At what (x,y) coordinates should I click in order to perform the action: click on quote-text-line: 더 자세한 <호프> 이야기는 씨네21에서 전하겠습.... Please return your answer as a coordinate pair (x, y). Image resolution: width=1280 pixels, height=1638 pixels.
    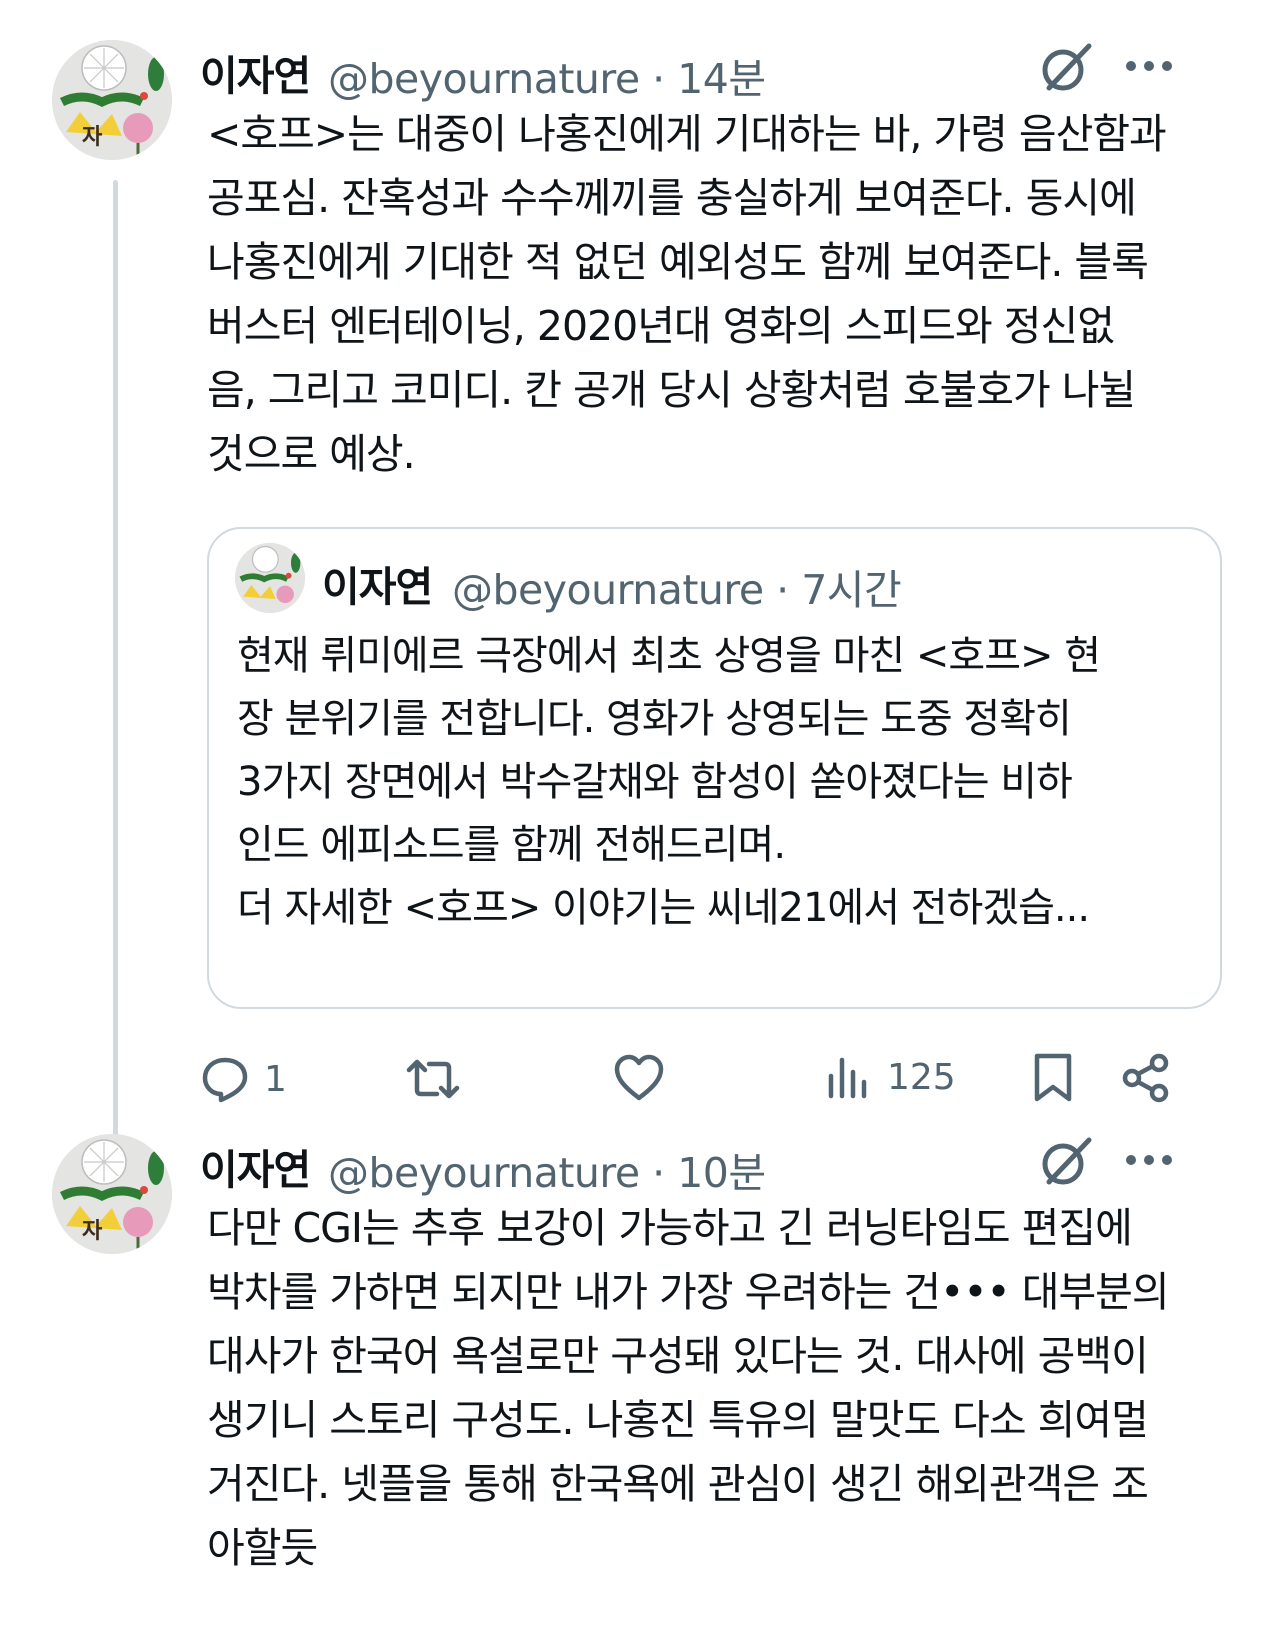
    Looking at the image, I should click on (663, 908).